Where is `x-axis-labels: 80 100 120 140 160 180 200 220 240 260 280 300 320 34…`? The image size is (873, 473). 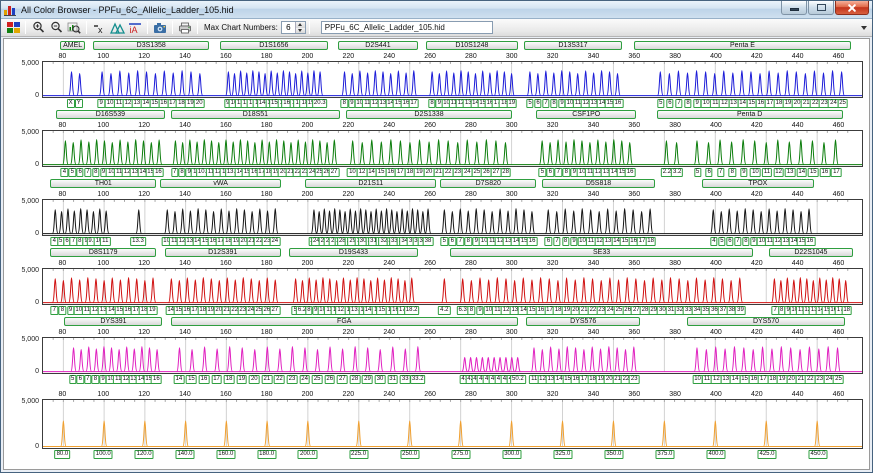 x-axis-labels: 80 100 120 140 160 180 200 220 240 260 280 300 320 34… is located at coordinates (452, 332).